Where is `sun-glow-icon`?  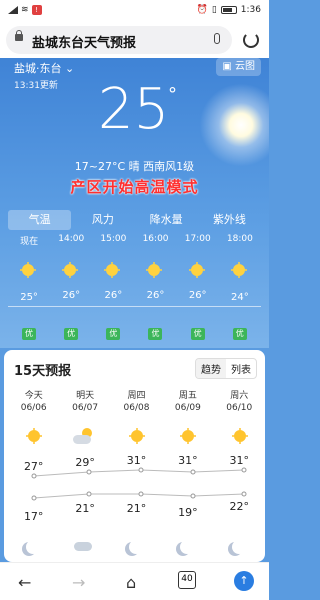
sun-glow-icon is located at coordinates (232, 125).